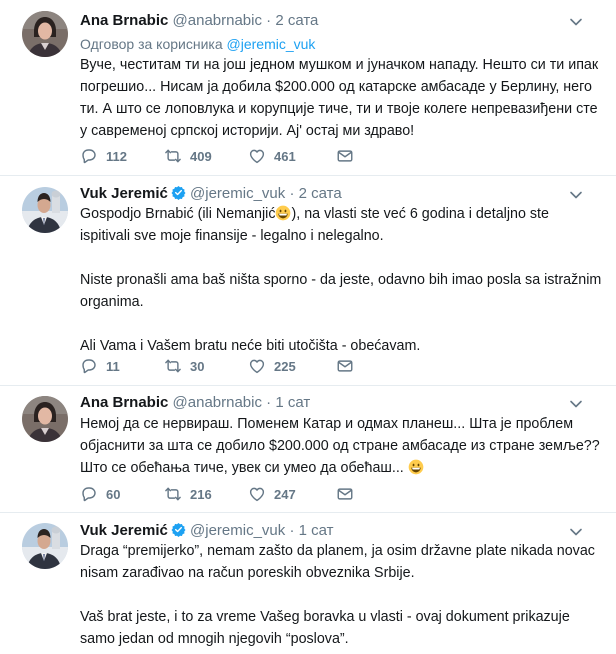 The width and height of the screenshot is (616, 654). I want to click on tweet-header: Vuk Jeremić @jeremic_vuk · 1 сат, so click(328, 531).